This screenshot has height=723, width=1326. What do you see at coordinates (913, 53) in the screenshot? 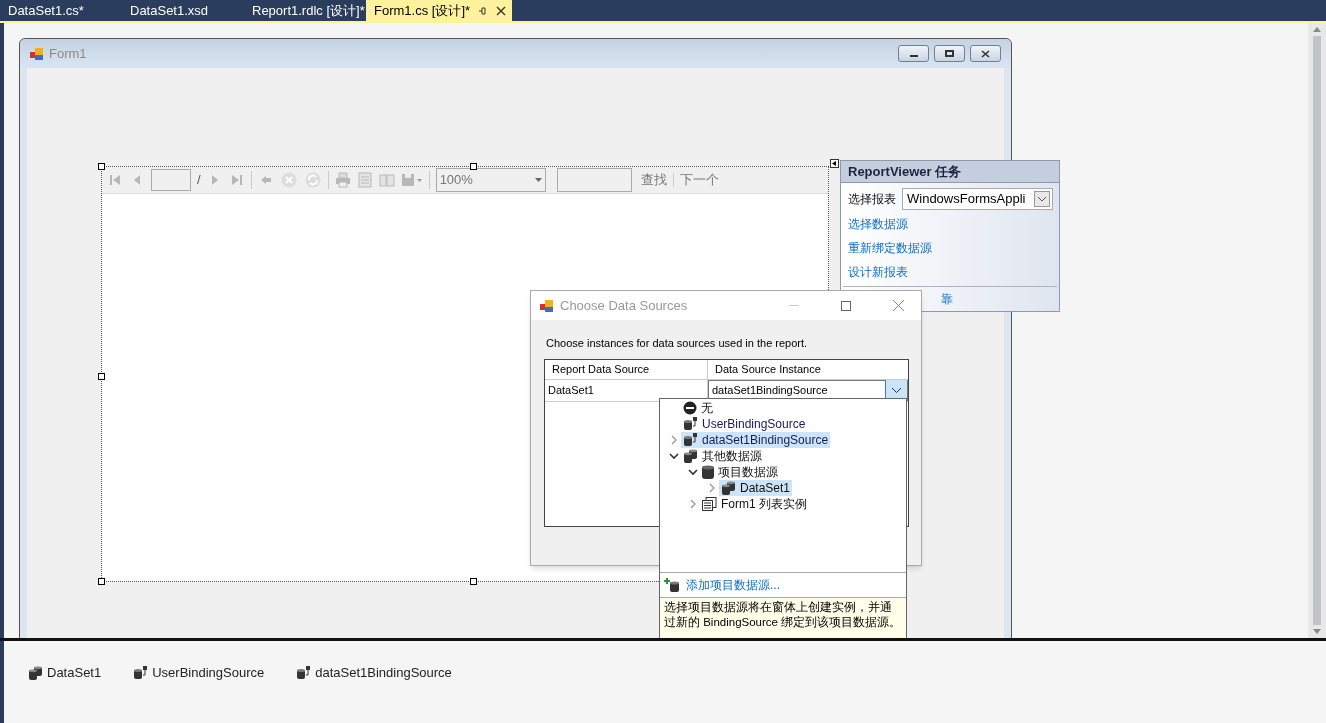
I see `minimize-button` at bounding box center [913, 53].